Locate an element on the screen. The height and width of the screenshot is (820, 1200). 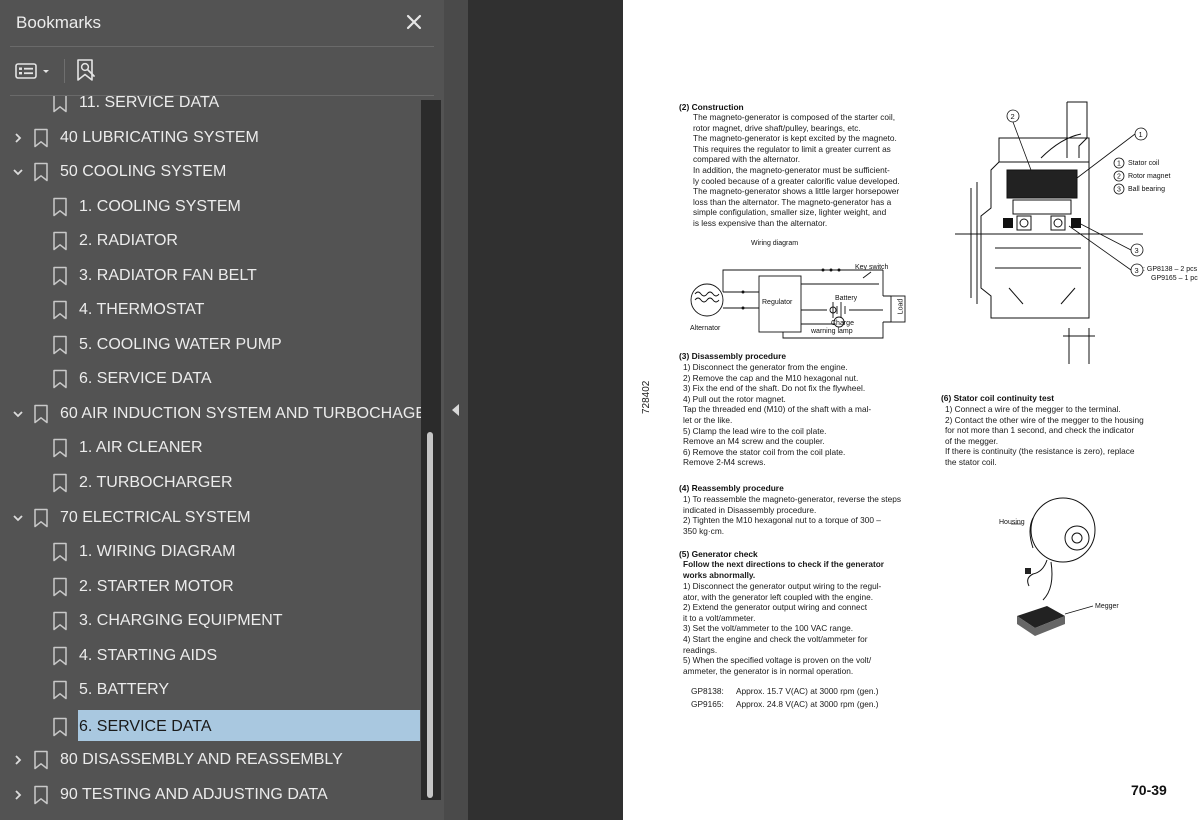
bookmark-item: 2. RADIATOR is located at coordinates (212, 241).